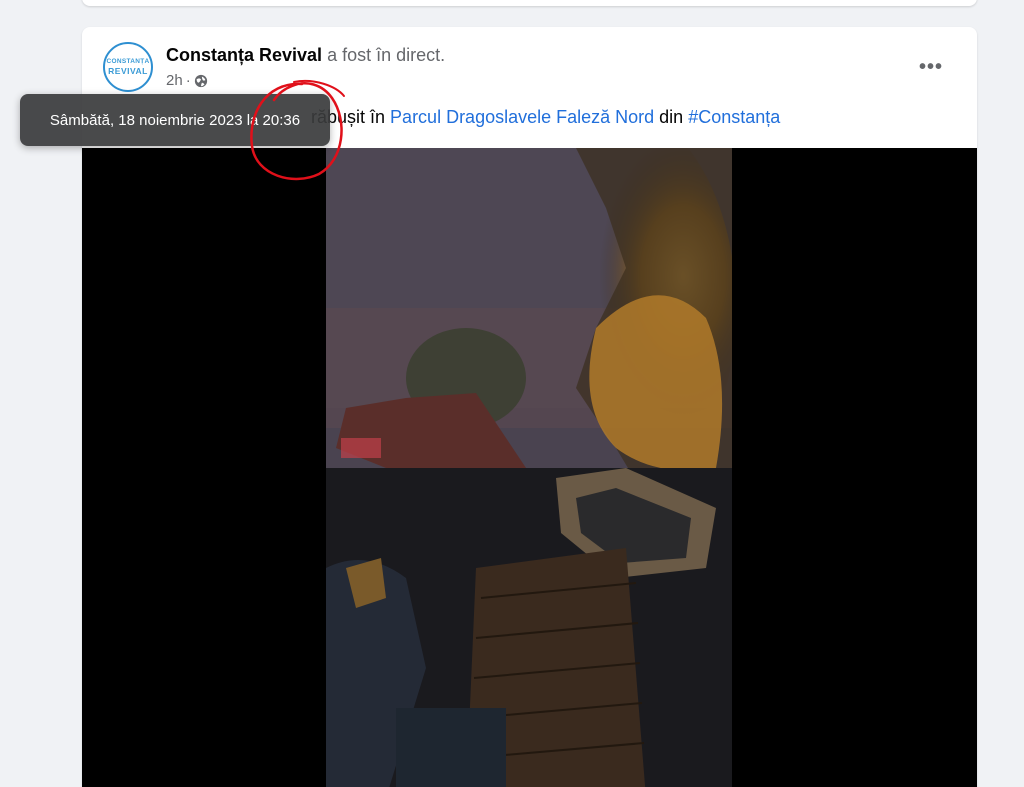 The height and width of the screenshot is (787, 1024). Describe the element at coordinates (734, 117) in the screenshot. I see `hashtag-link: #Constanța` at that location.